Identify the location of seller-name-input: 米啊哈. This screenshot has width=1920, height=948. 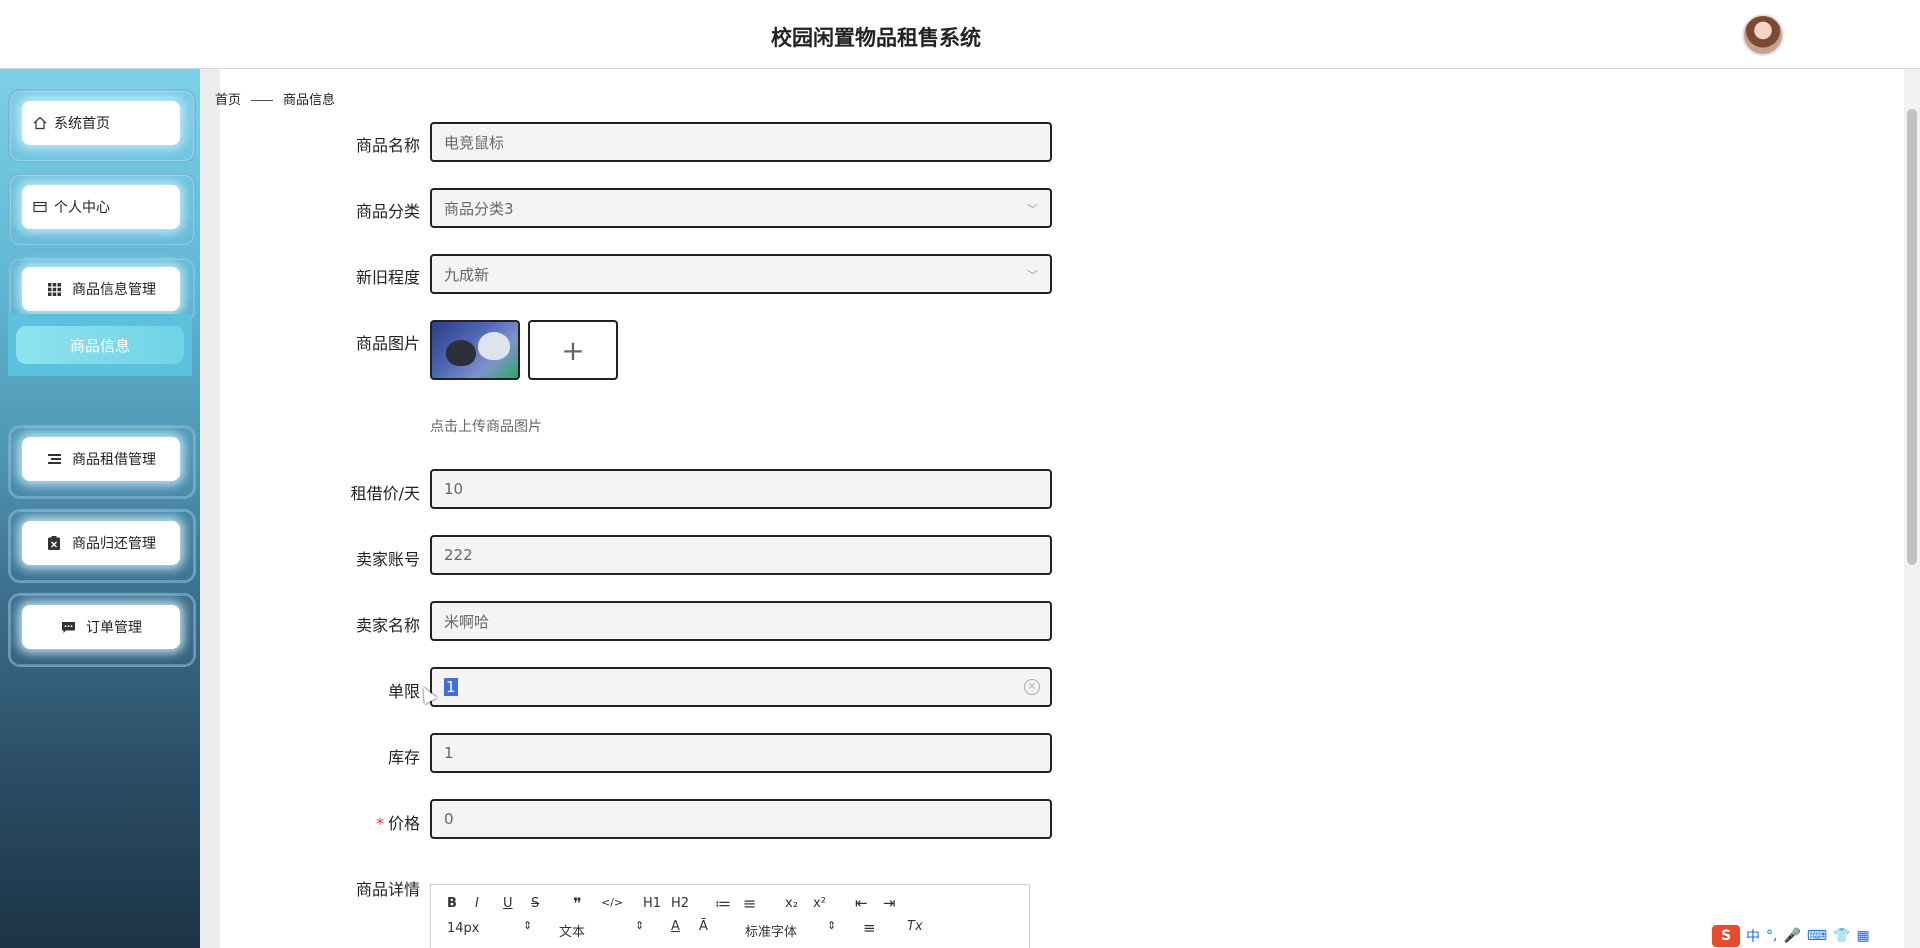
(741, 621).